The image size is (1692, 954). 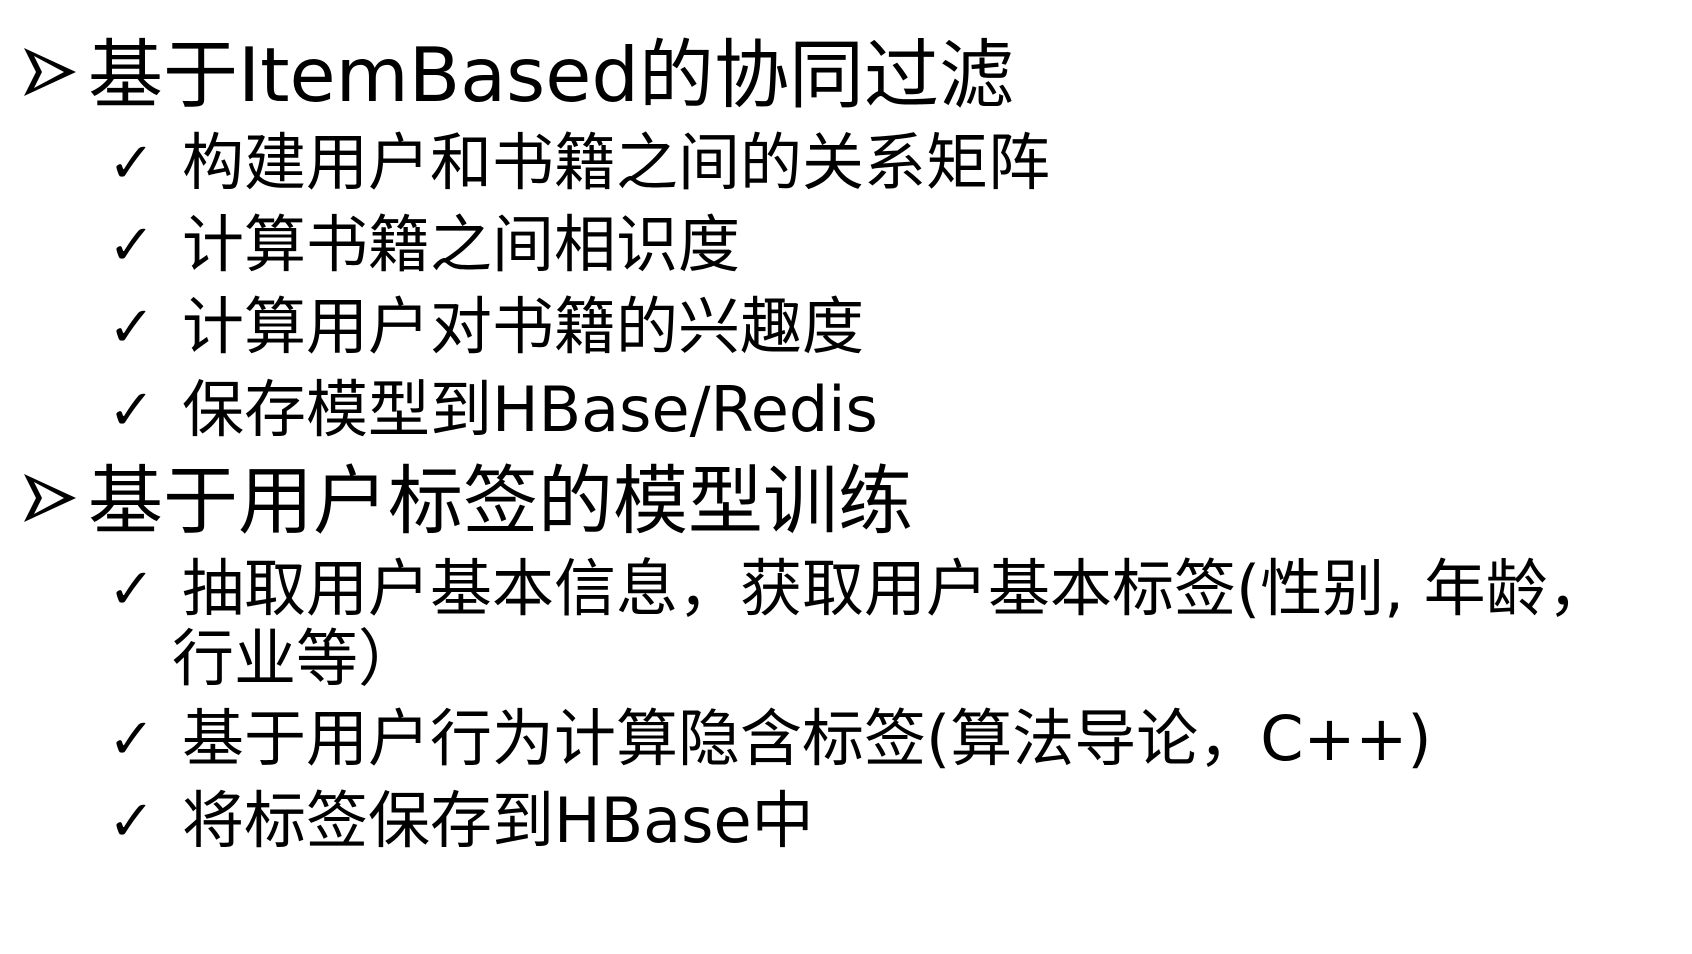 I want to click on list-item: 构建用户和书籍之间的关系矩阵, so click(x=616, y=162).